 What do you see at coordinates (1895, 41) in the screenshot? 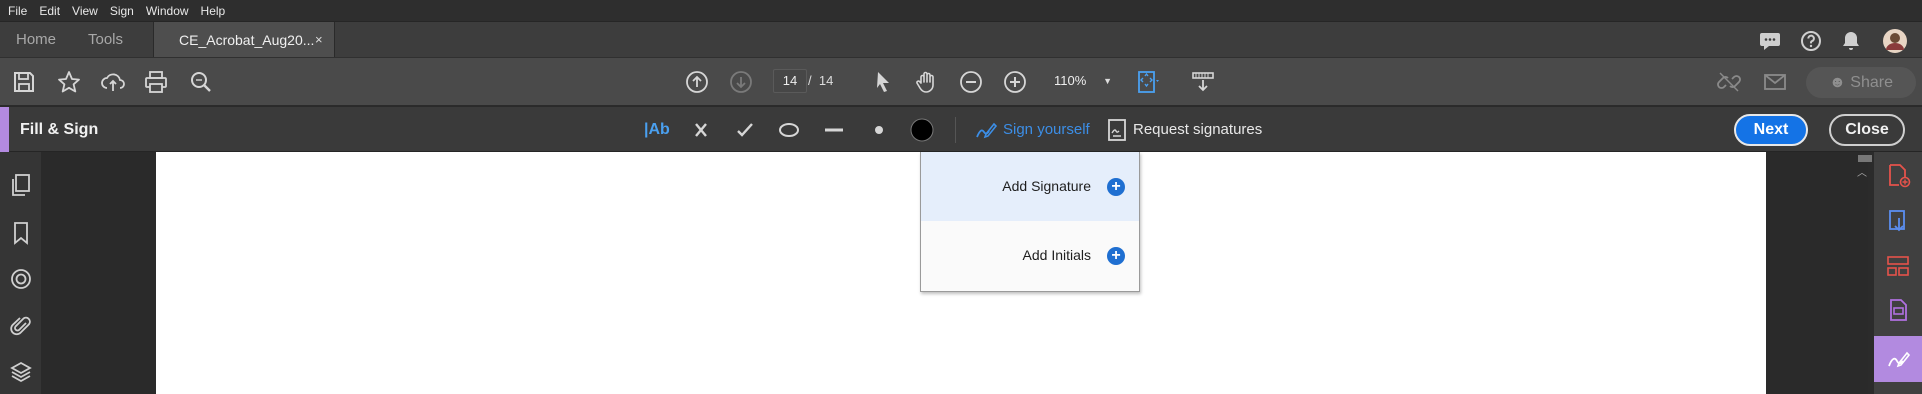
I see `avatar` at bounding box center [1895, 41].